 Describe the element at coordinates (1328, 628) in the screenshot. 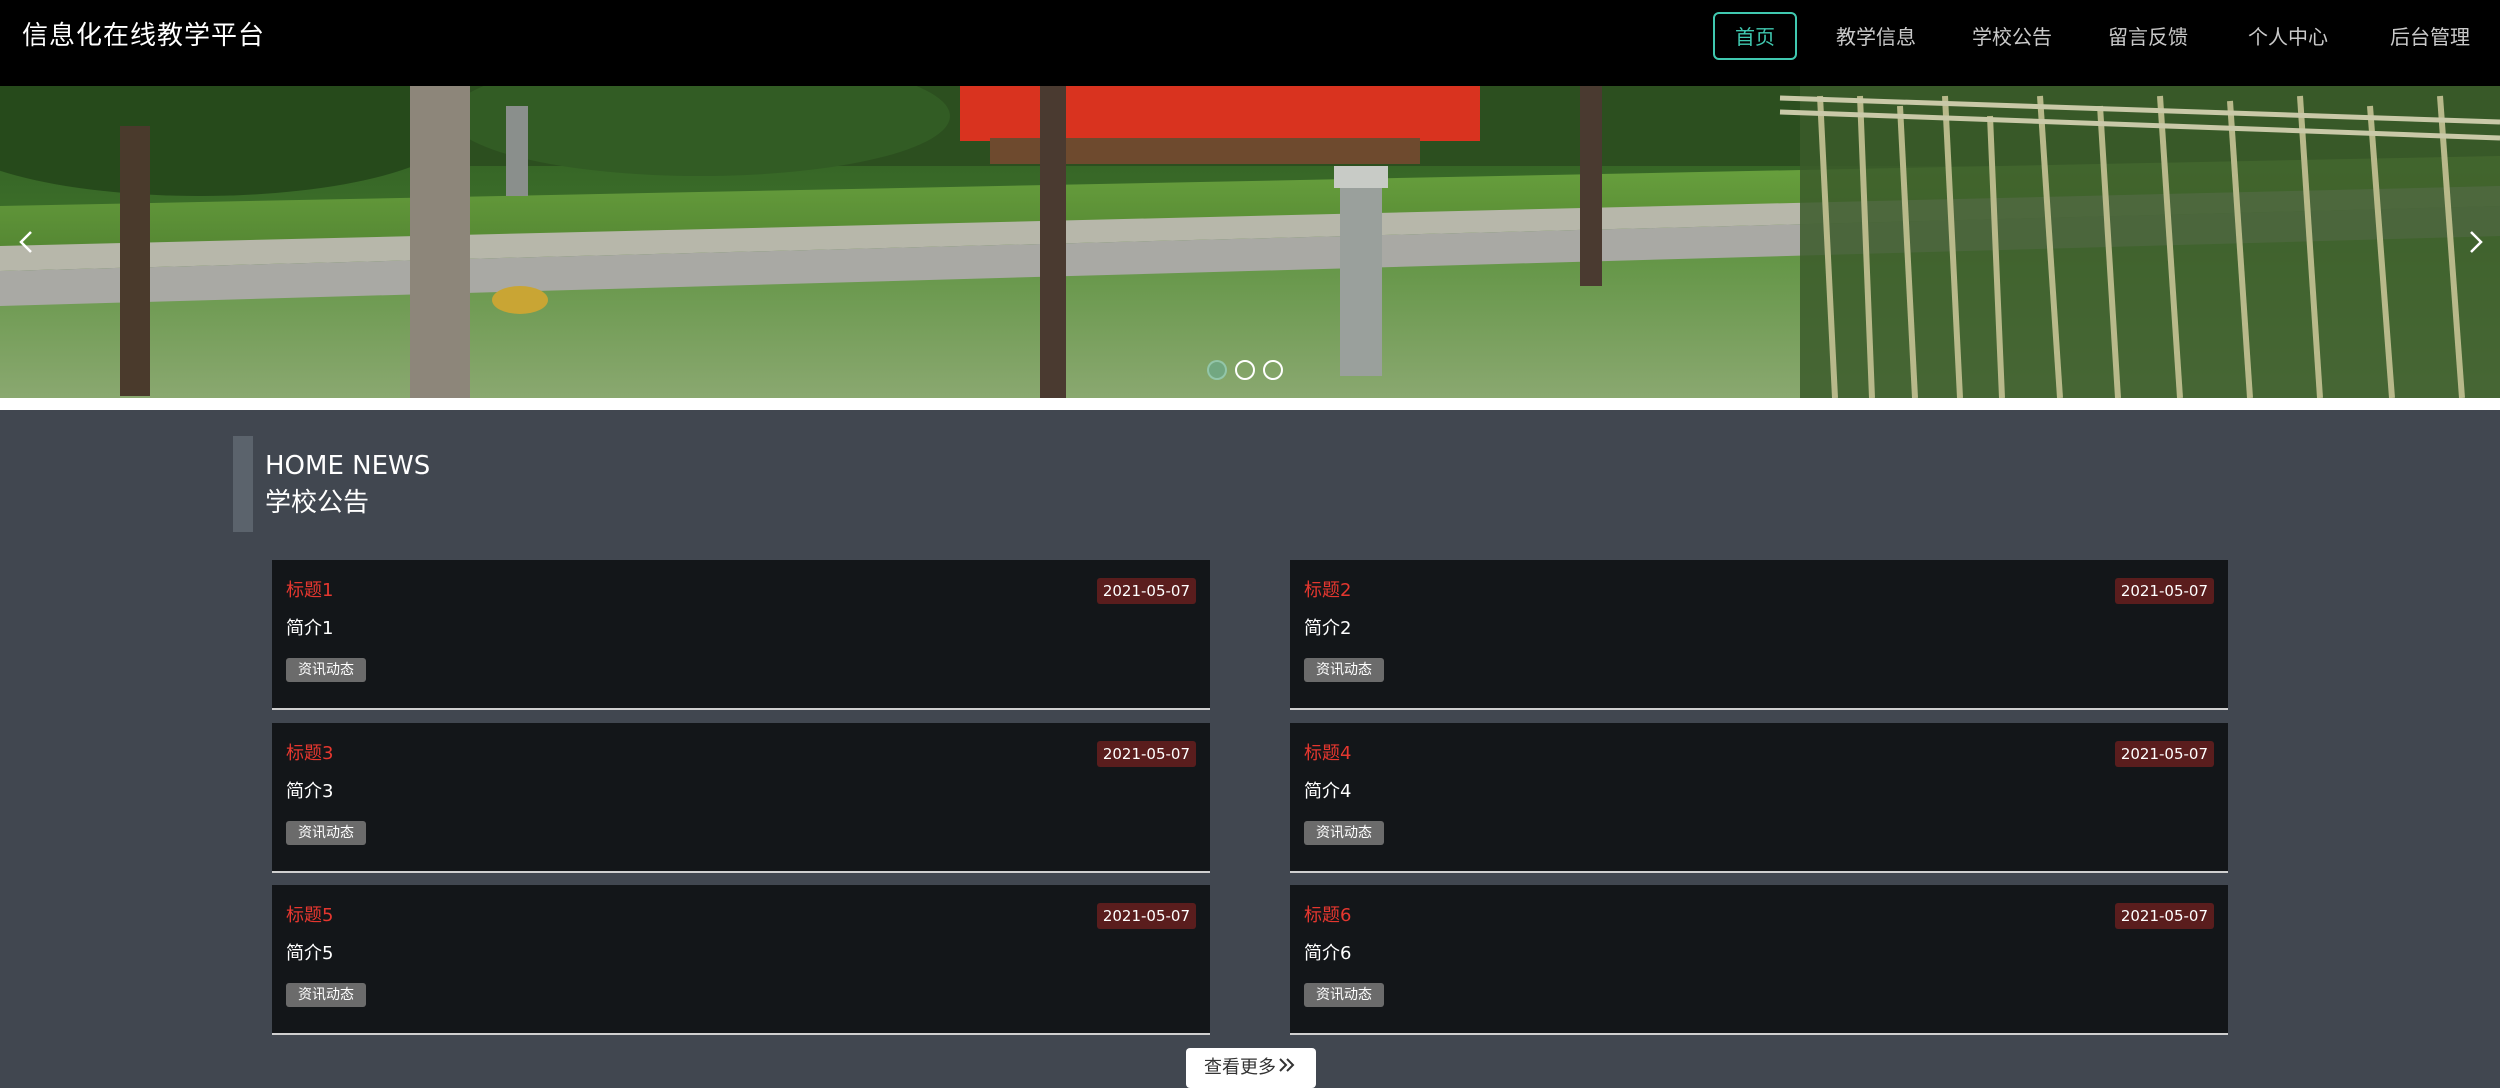

I see `news-card-desc: 简介2` at that location.